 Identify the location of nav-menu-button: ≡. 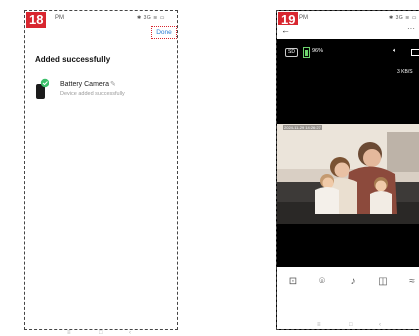
(319, 325).